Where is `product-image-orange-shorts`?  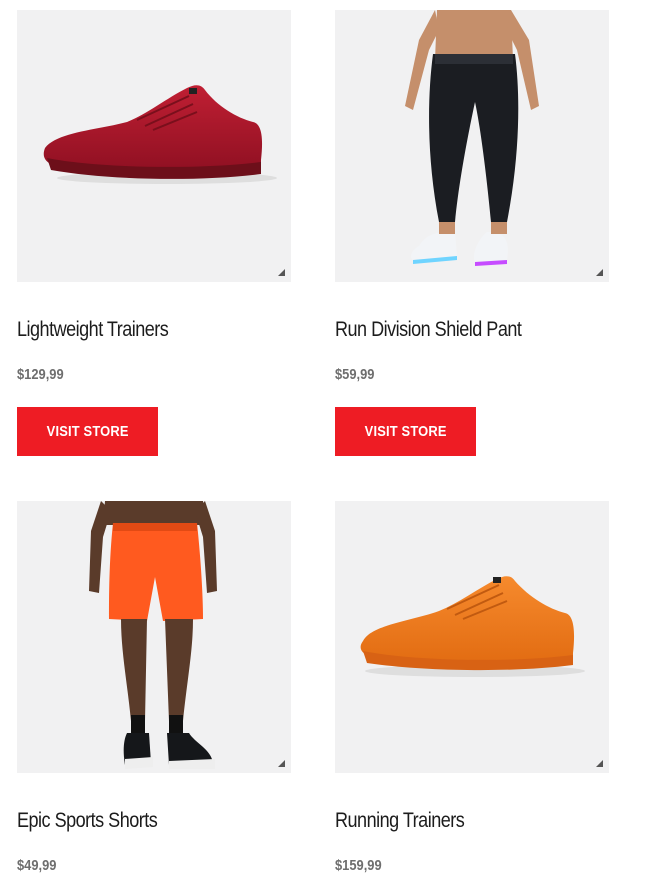 product-image-orange-shorts is located at coordinates (154, 637).